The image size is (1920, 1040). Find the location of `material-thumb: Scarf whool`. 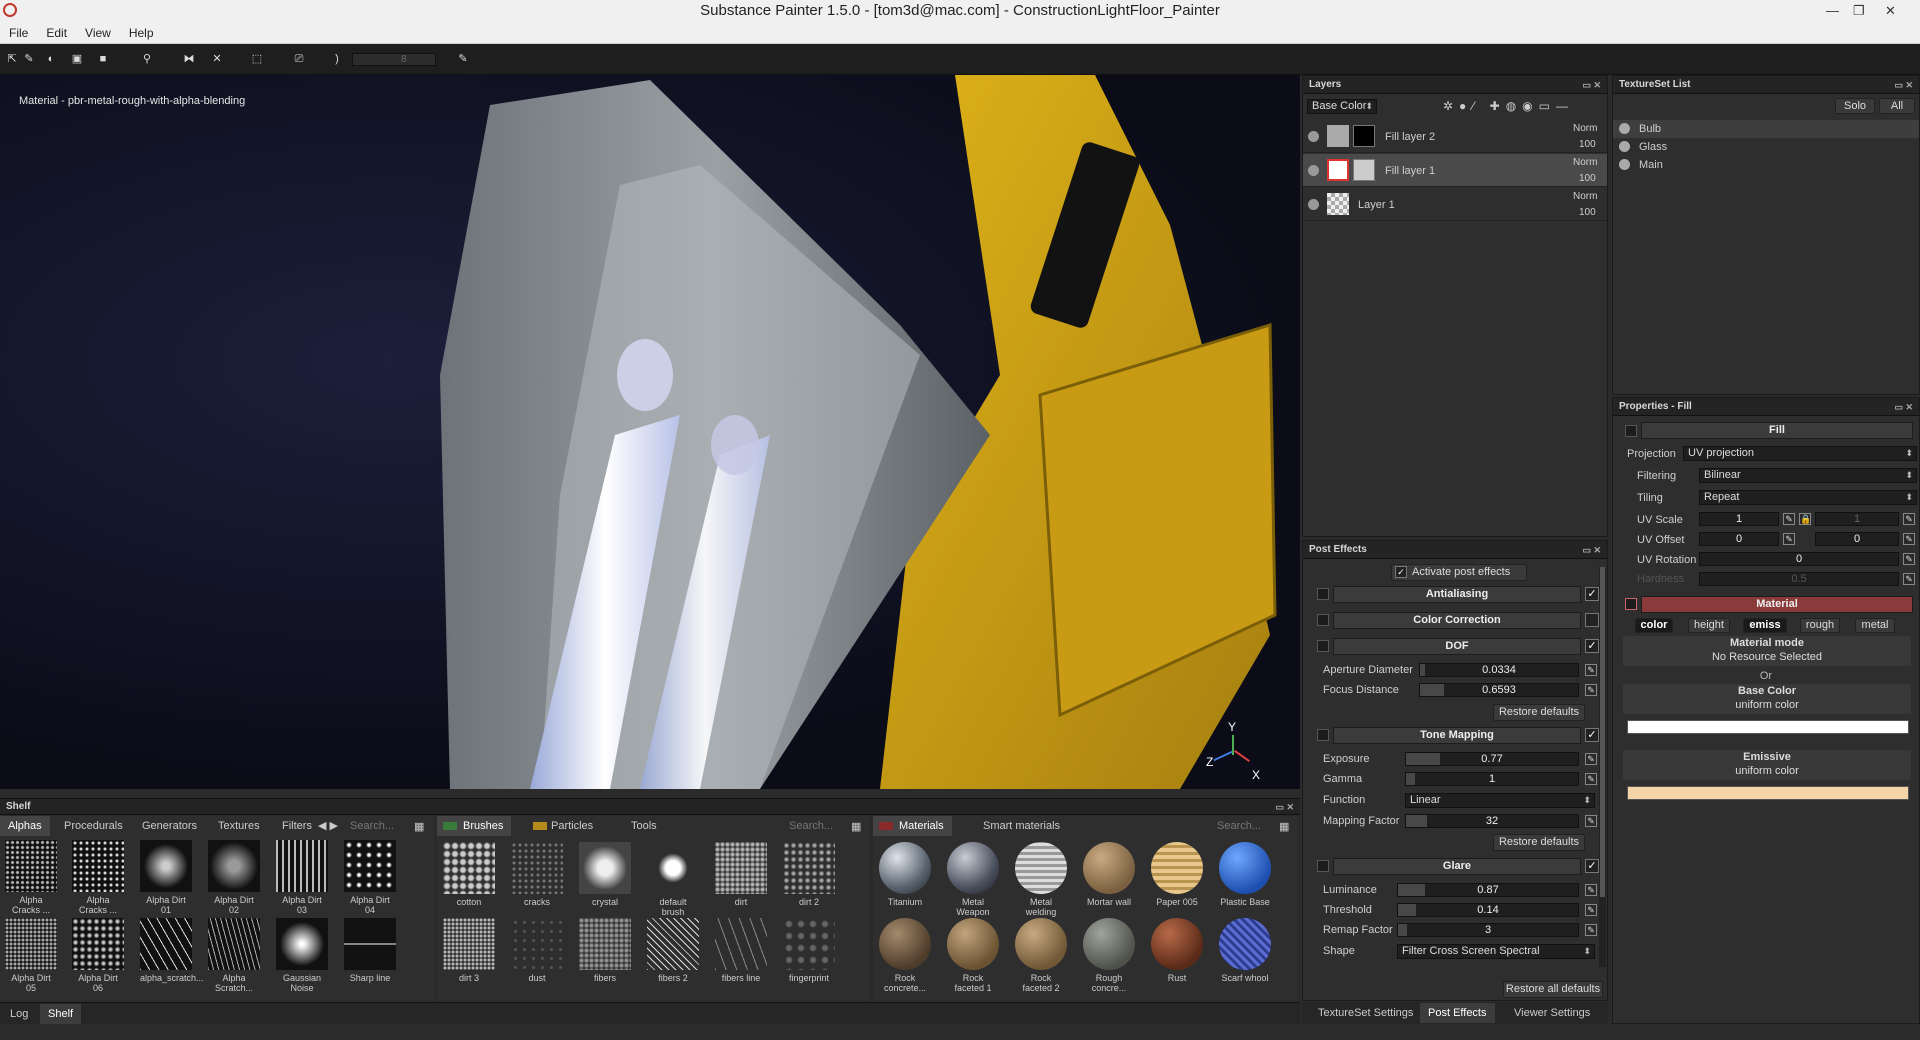

material-thumb: Scarf whool is located at coordinates (1245, 950).